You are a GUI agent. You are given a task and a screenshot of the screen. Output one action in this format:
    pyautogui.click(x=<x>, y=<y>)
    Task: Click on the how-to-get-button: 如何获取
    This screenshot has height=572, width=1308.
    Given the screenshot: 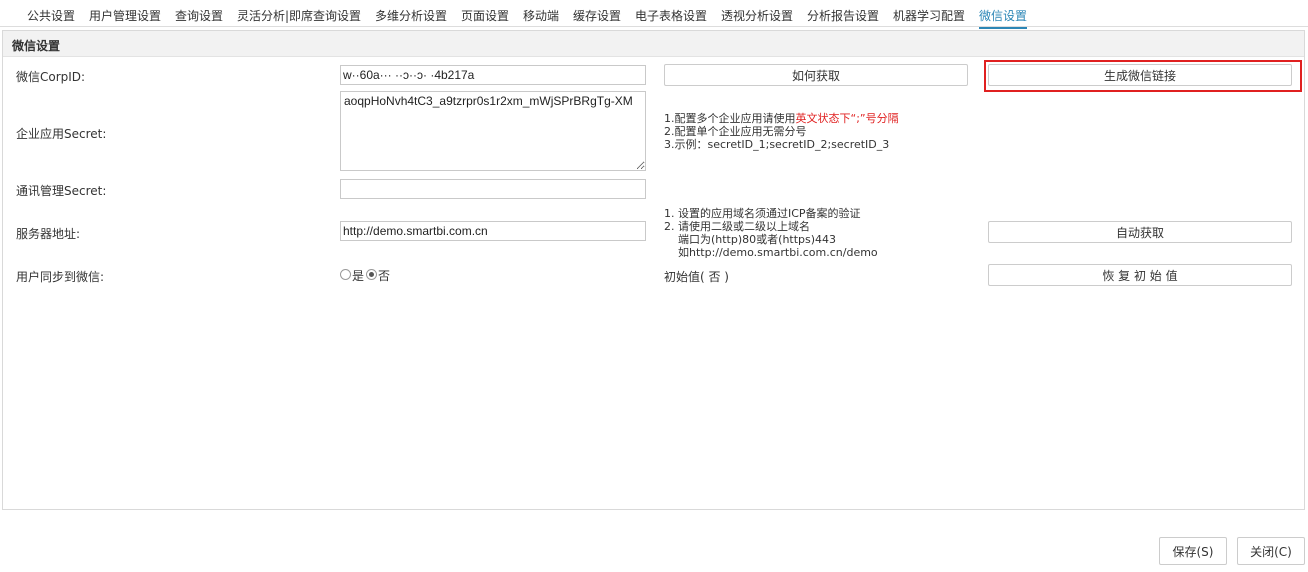 What is the action you would take?
    pyautogui.click(x=816, y=75)
    